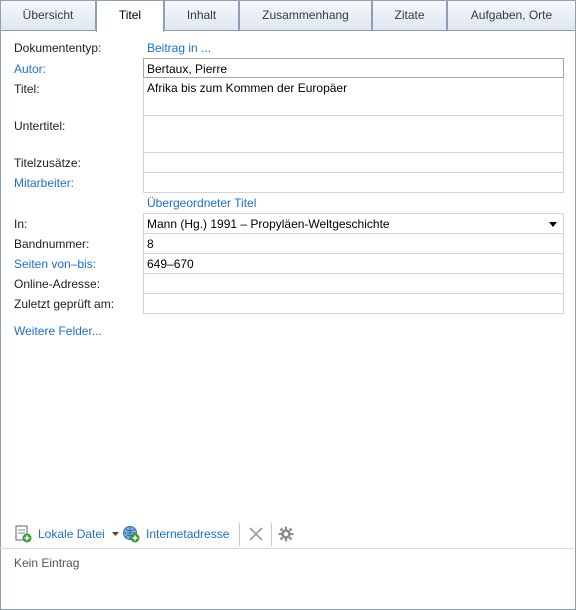 The width and height of the screenshot is (576, 610). I want to click on tab-aufgaben-orte: Aufgaben, Orte, so click(511, 15).